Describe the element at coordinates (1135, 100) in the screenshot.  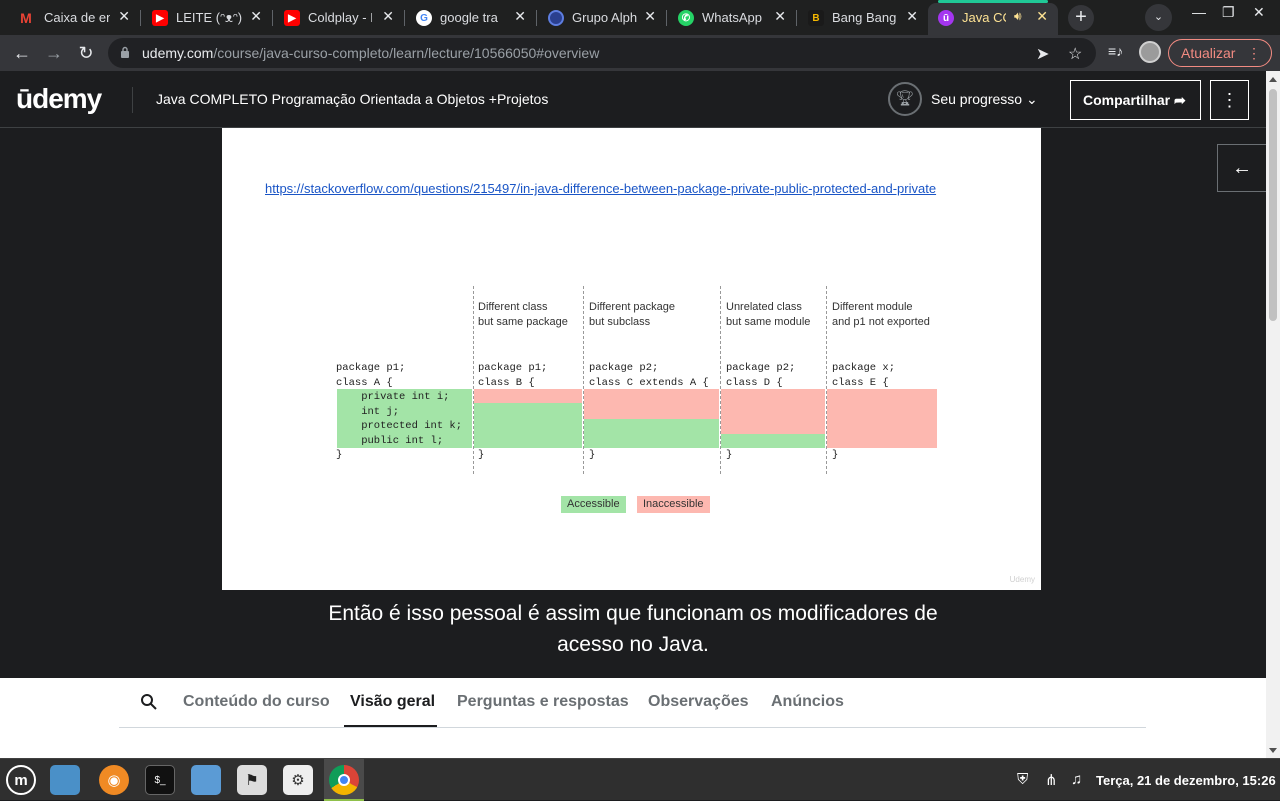
I see `share-button: Compartilhar ➦` at that location.